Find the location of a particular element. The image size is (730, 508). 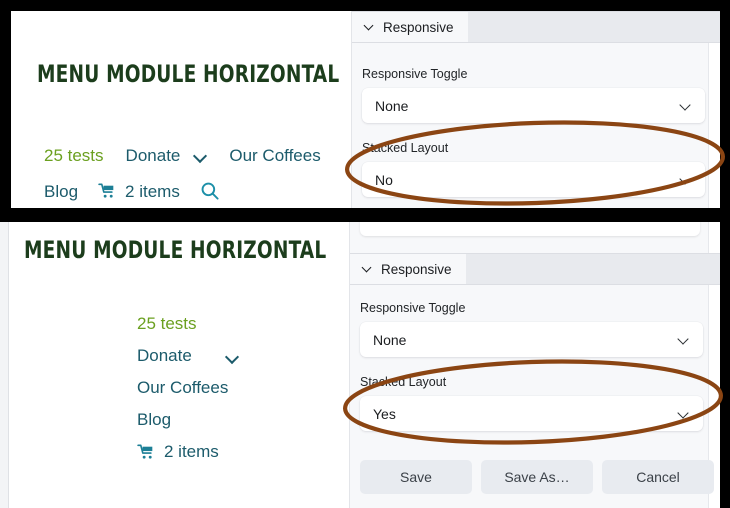

select-value: No is located at coordinates (384, 179).